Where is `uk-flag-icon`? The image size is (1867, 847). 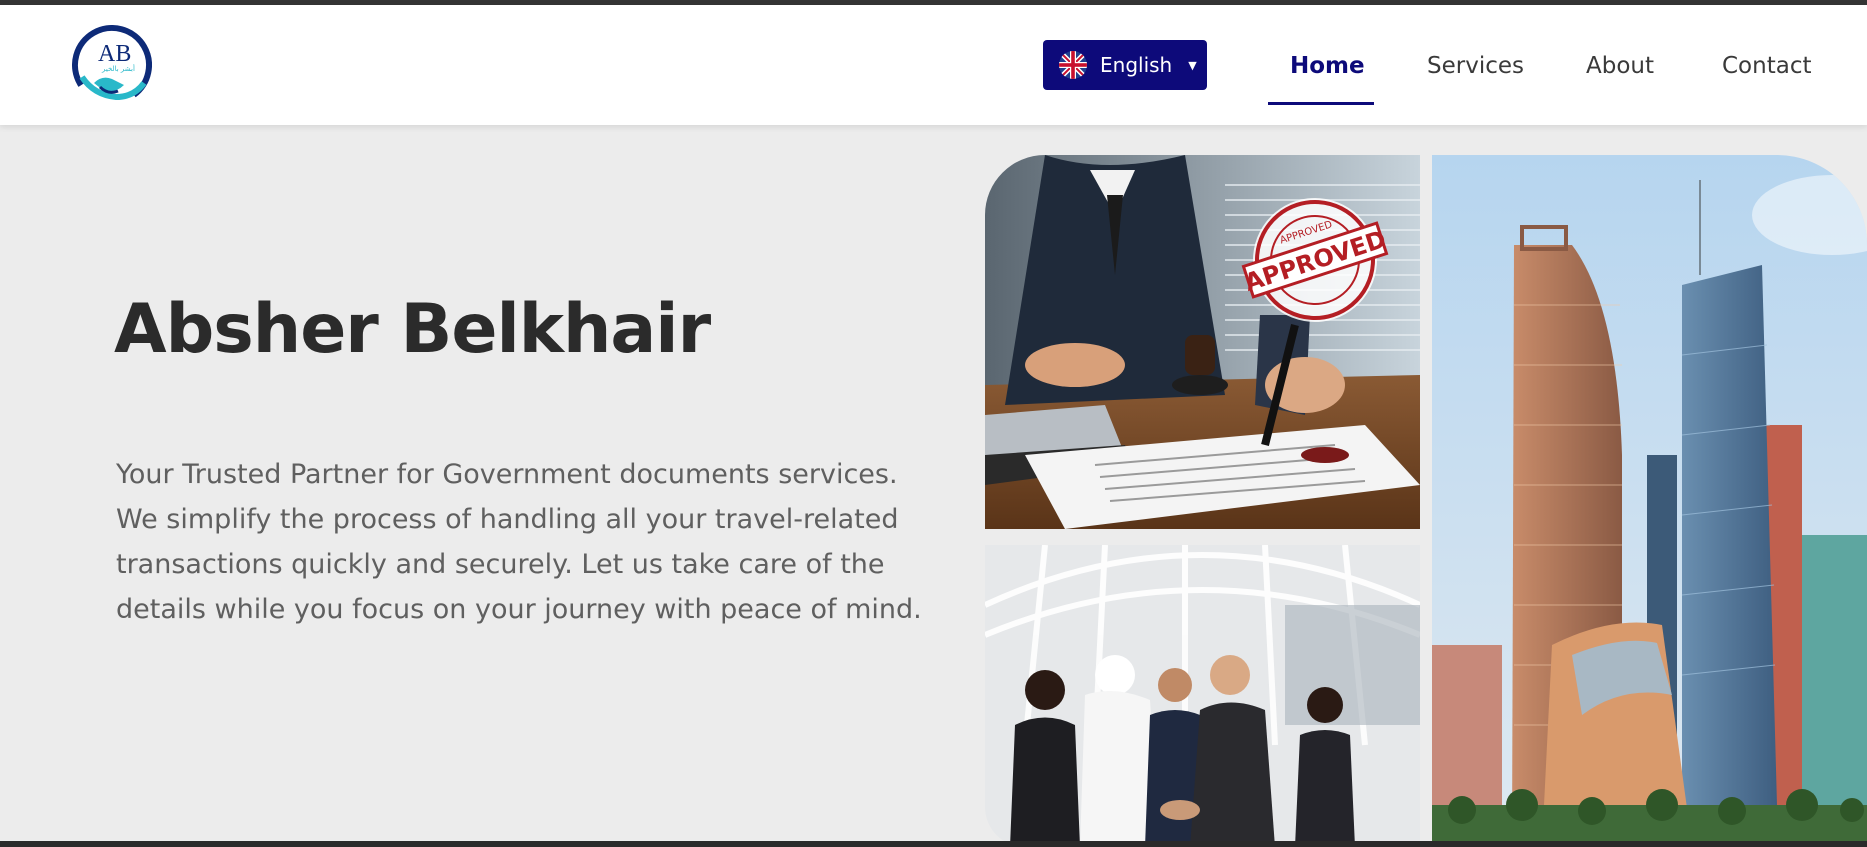 uk-flag-icon is located at coordinates (1073, 65).